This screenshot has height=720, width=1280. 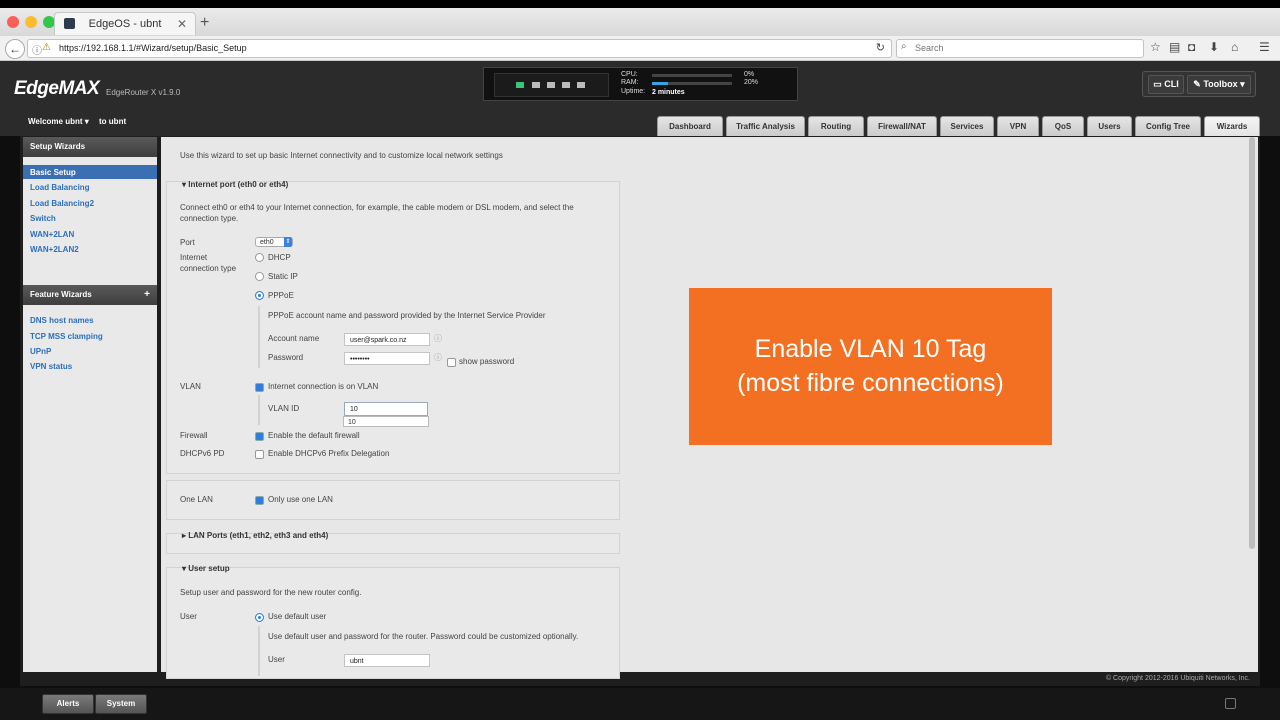 I want to click on port-eth2-icon, so click(x=551, y=85).